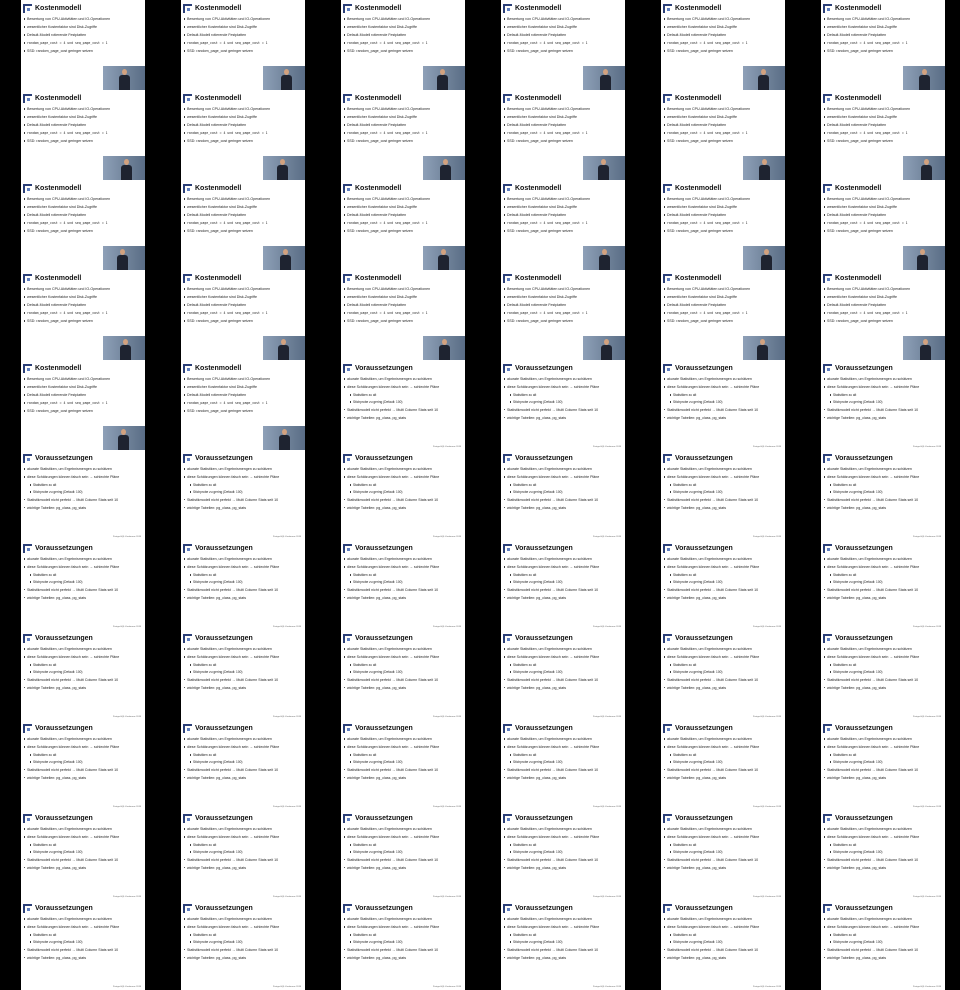 This screenshot has height=990, width=960. I want to click on slide-bullet: Default-Modell rotierende Festplatten, so click(403, 215).